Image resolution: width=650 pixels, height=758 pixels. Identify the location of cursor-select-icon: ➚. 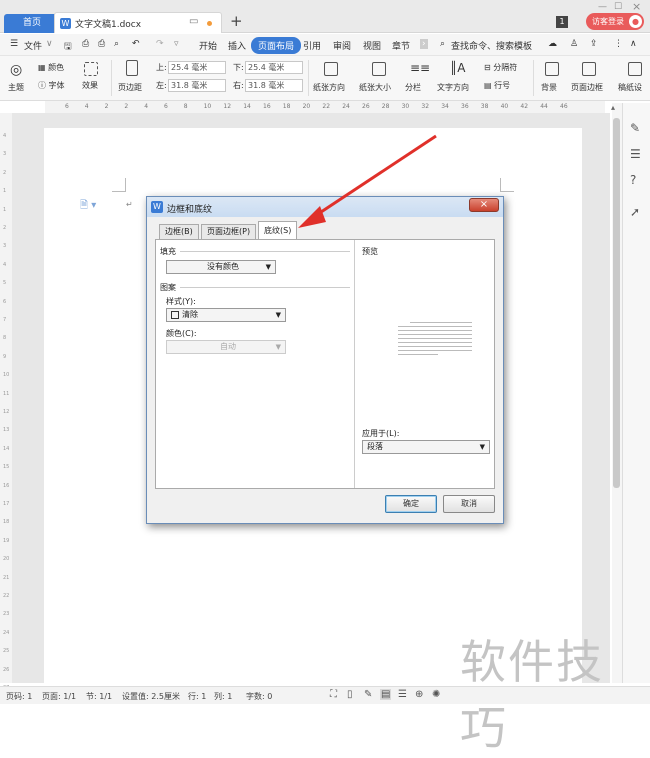
(635, 212).